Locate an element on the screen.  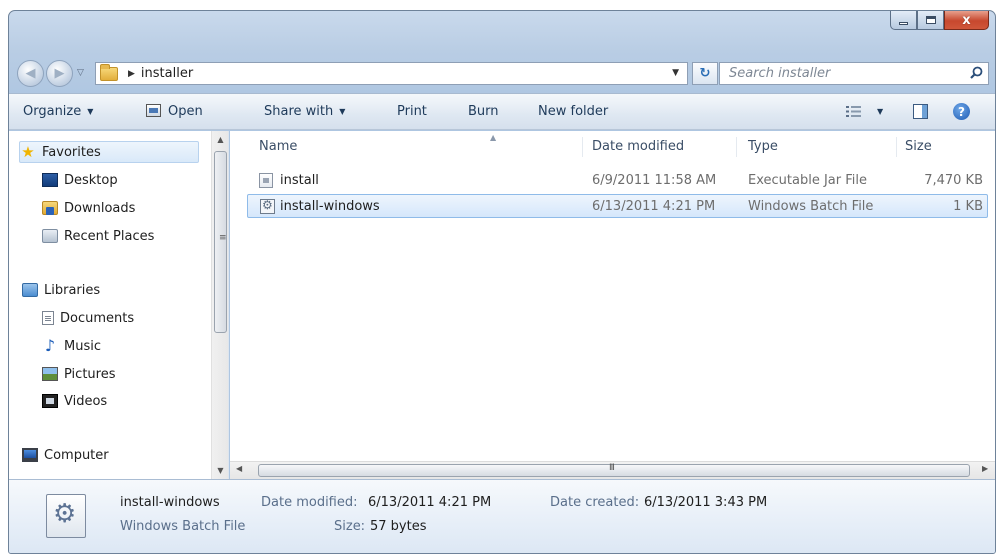
share-with-button: Share with ▼ is located at coordinates (304, 111).